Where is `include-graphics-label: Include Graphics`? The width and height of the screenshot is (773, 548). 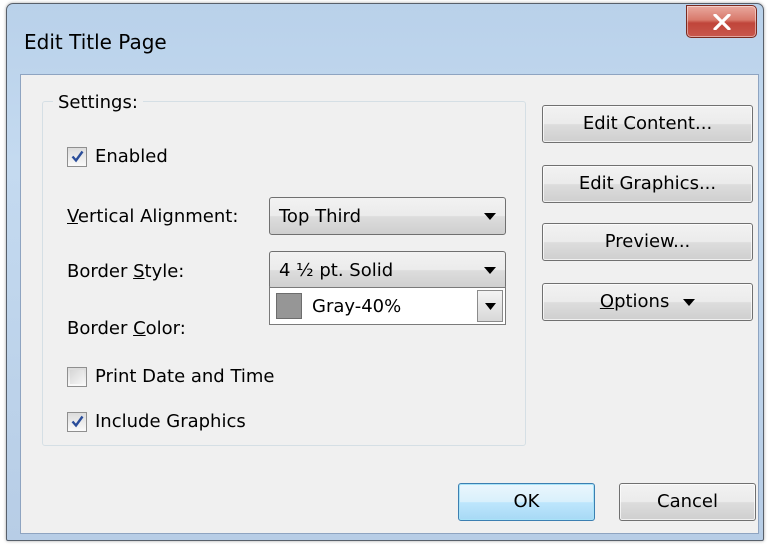 include-graphics-label: Include Graphics is located at coordinates (170, 421).